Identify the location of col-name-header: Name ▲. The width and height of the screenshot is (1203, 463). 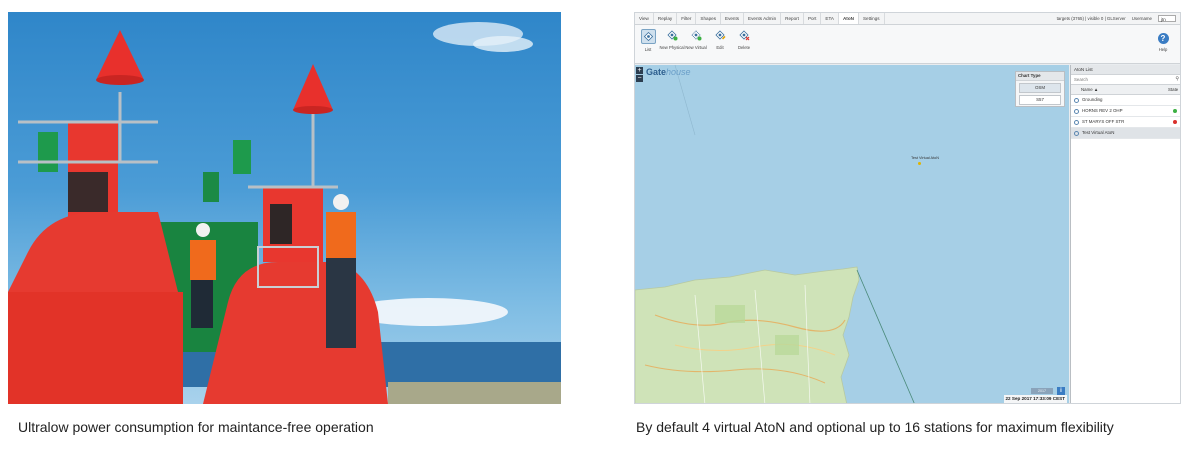
(1119, 89).